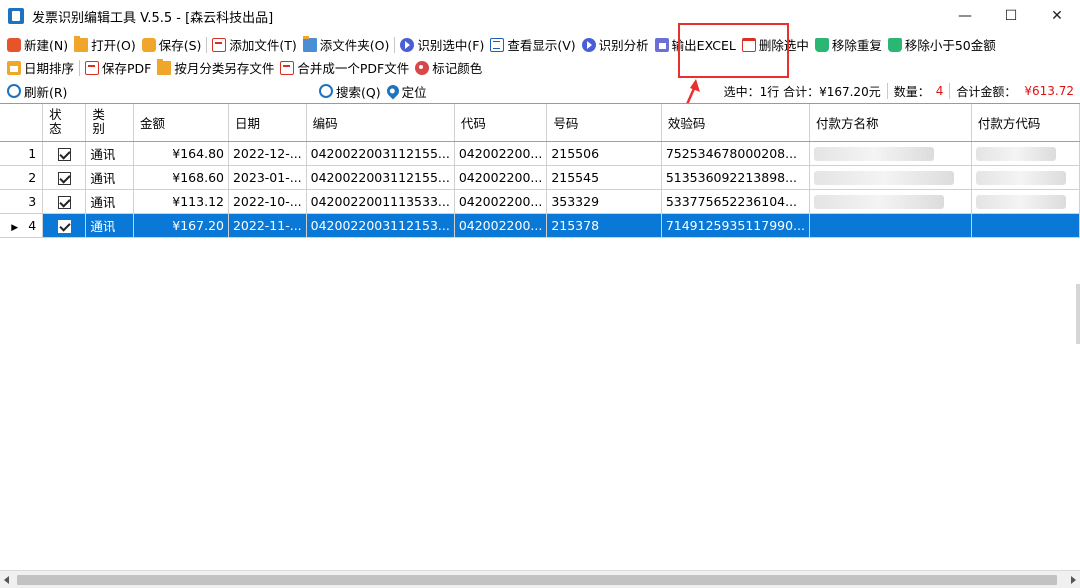 The image size is (1080, 588). Describe the element at coordinates (442, 45) in the screenshot. I see `recognize-selected-button: 识别选中(F)` at that location.